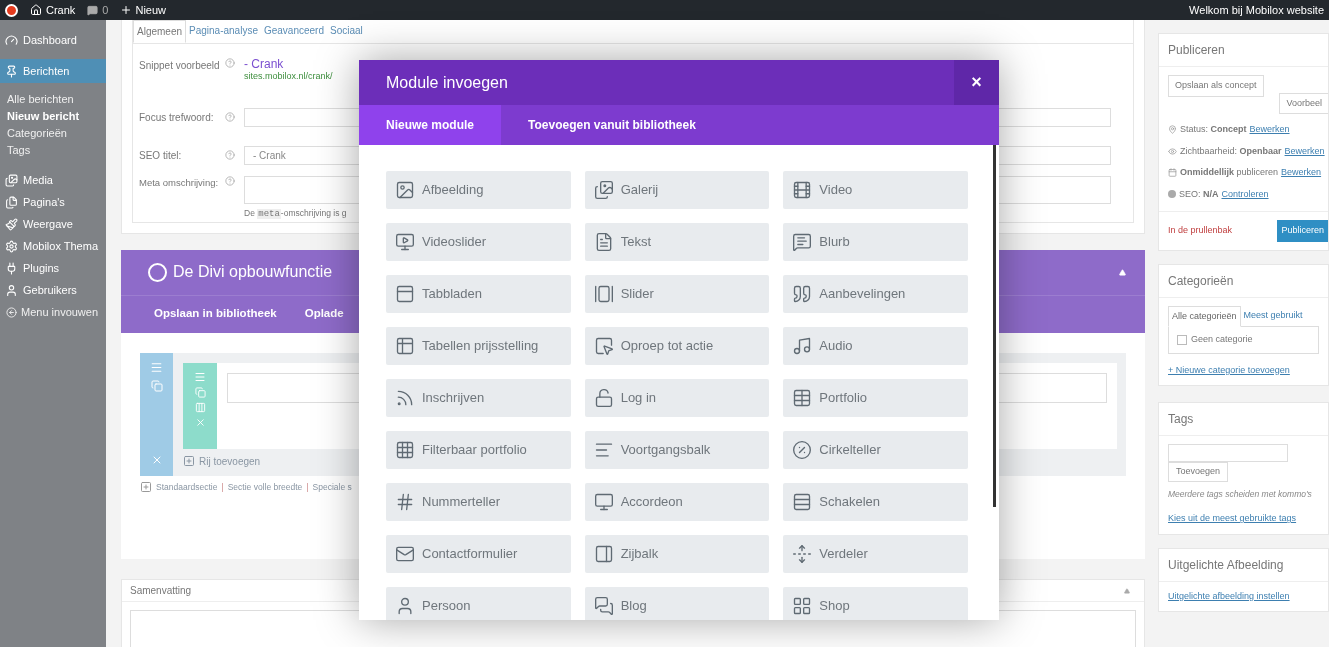 This screenshot has height=647, width=1329. I want to click on module-button: Blog, so click(677, 603).